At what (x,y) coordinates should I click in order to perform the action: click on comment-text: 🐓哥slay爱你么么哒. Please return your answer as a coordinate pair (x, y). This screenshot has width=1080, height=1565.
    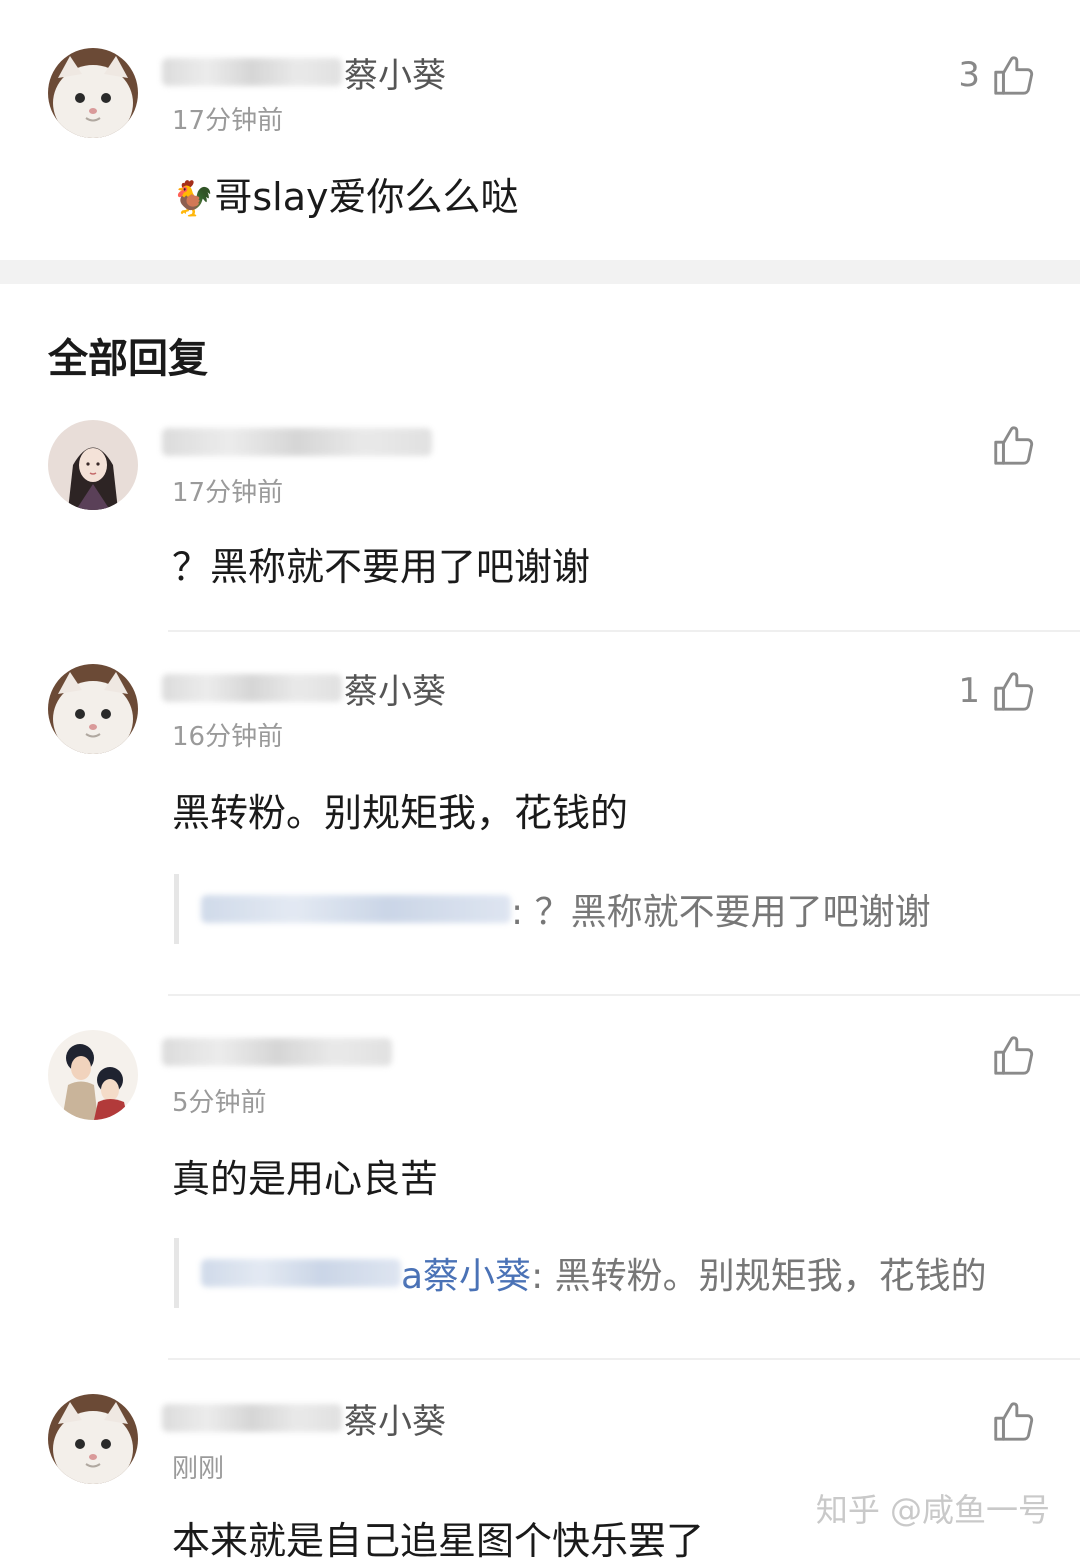
    Looking at the image, I should click on (345, 193).